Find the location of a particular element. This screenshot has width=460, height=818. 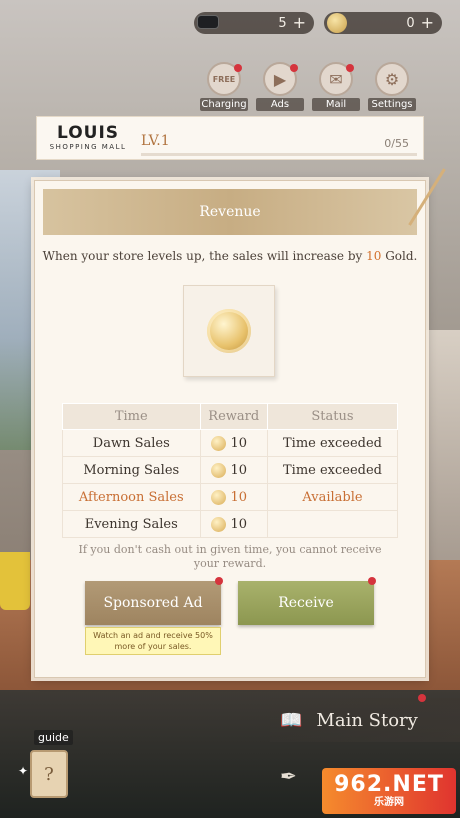

ticket-count: 5 is located at coordinates (282, 23).